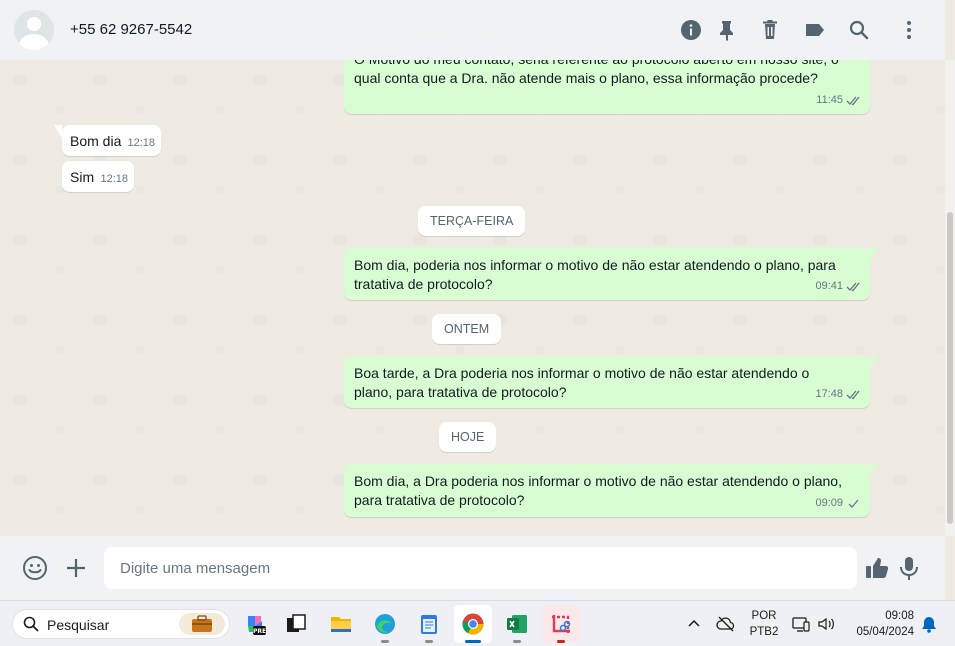 This screenshot has width=955, height=646. What do you see at coordinates (764, 624) in the screenshot?
I see `language-indicator: POR PTB2` at bounding box center [764, 624].